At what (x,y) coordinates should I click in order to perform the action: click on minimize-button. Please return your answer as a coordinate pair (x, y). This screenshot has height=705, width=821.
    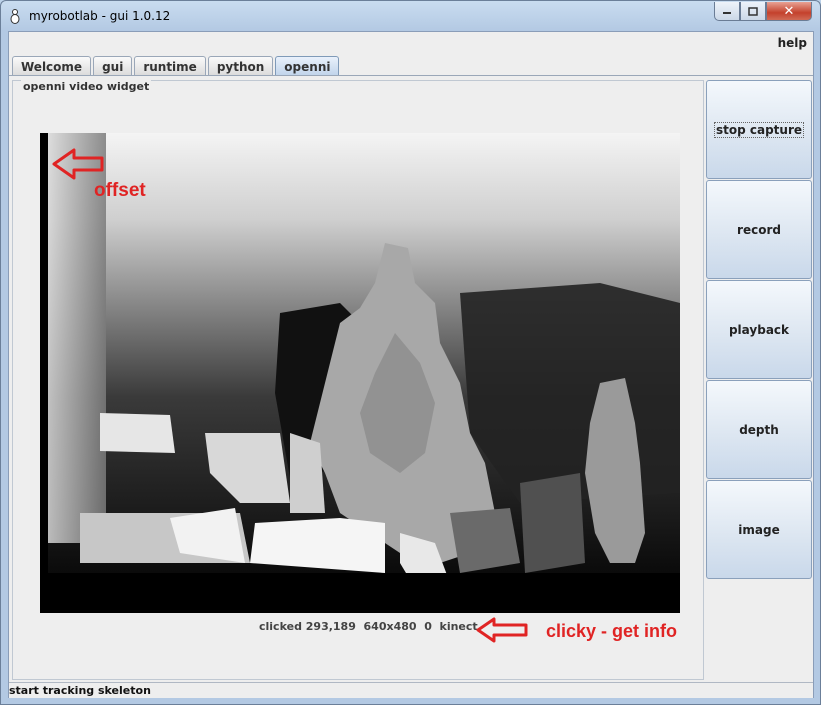
    Looking at the image, I should click on (727, 11).